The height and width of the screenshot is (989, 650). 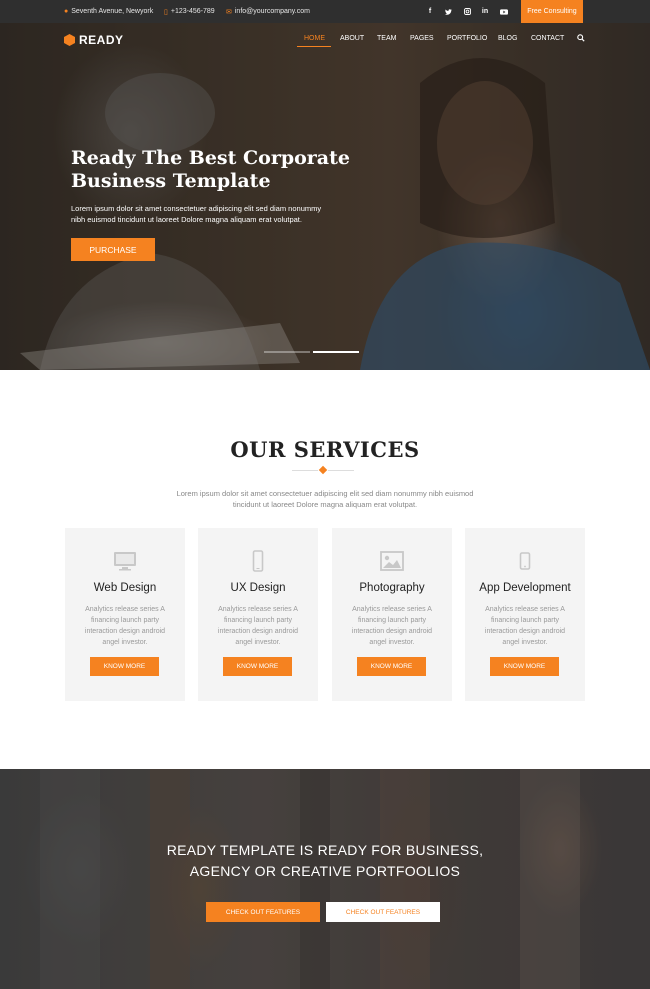 What do you see at coordinates (272, 11) in the screenshot?
I see `email-text: info@yourcompany.com` at bounding box center [272, 11].